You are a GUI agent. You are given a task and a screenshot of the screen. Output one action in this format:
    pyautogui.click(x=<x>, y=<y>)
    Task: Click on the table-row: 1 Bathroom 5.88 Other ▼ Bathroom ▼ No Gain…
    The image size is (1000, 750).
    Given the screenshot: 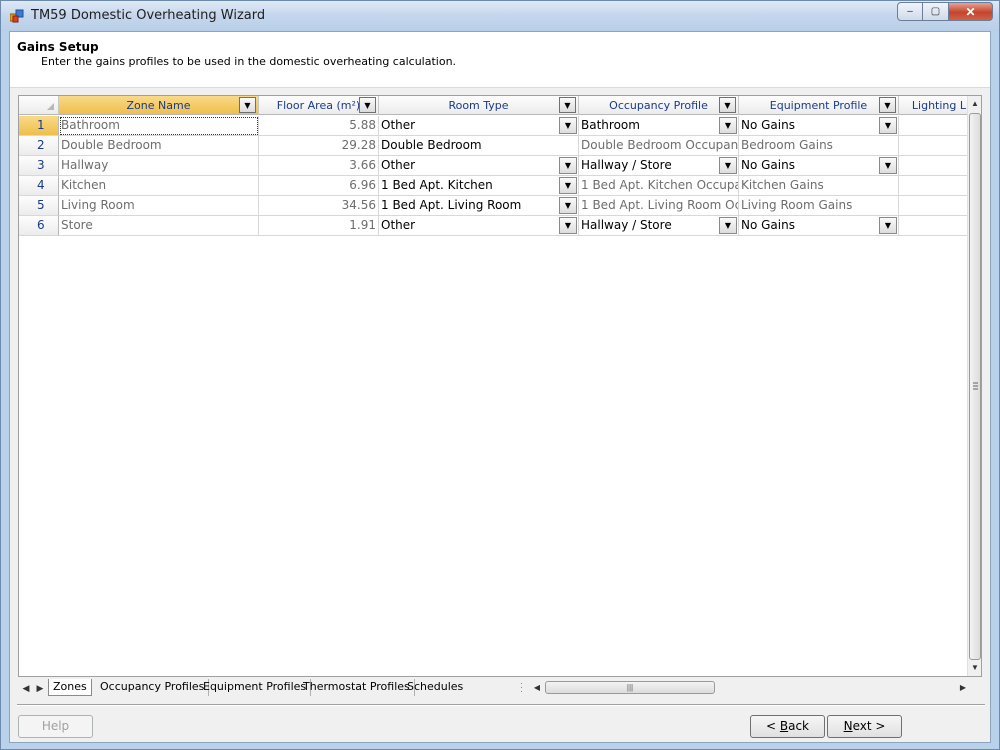 What is the action you would take?
    pyautogui.click(x=494, y=126)
    